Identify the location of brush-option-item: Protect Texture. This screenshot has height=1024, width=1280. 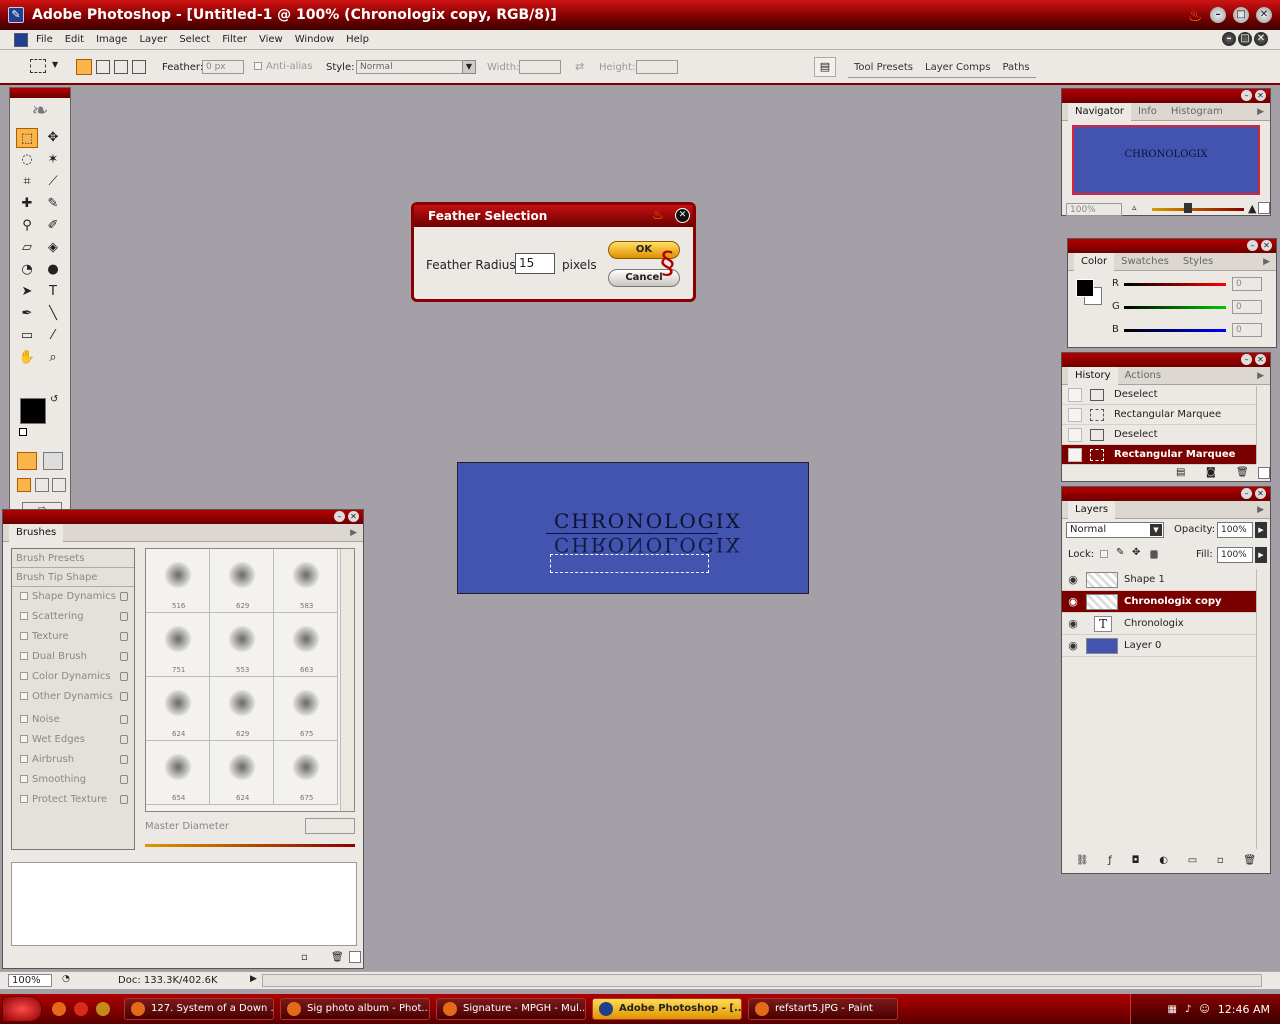
(73, 800).